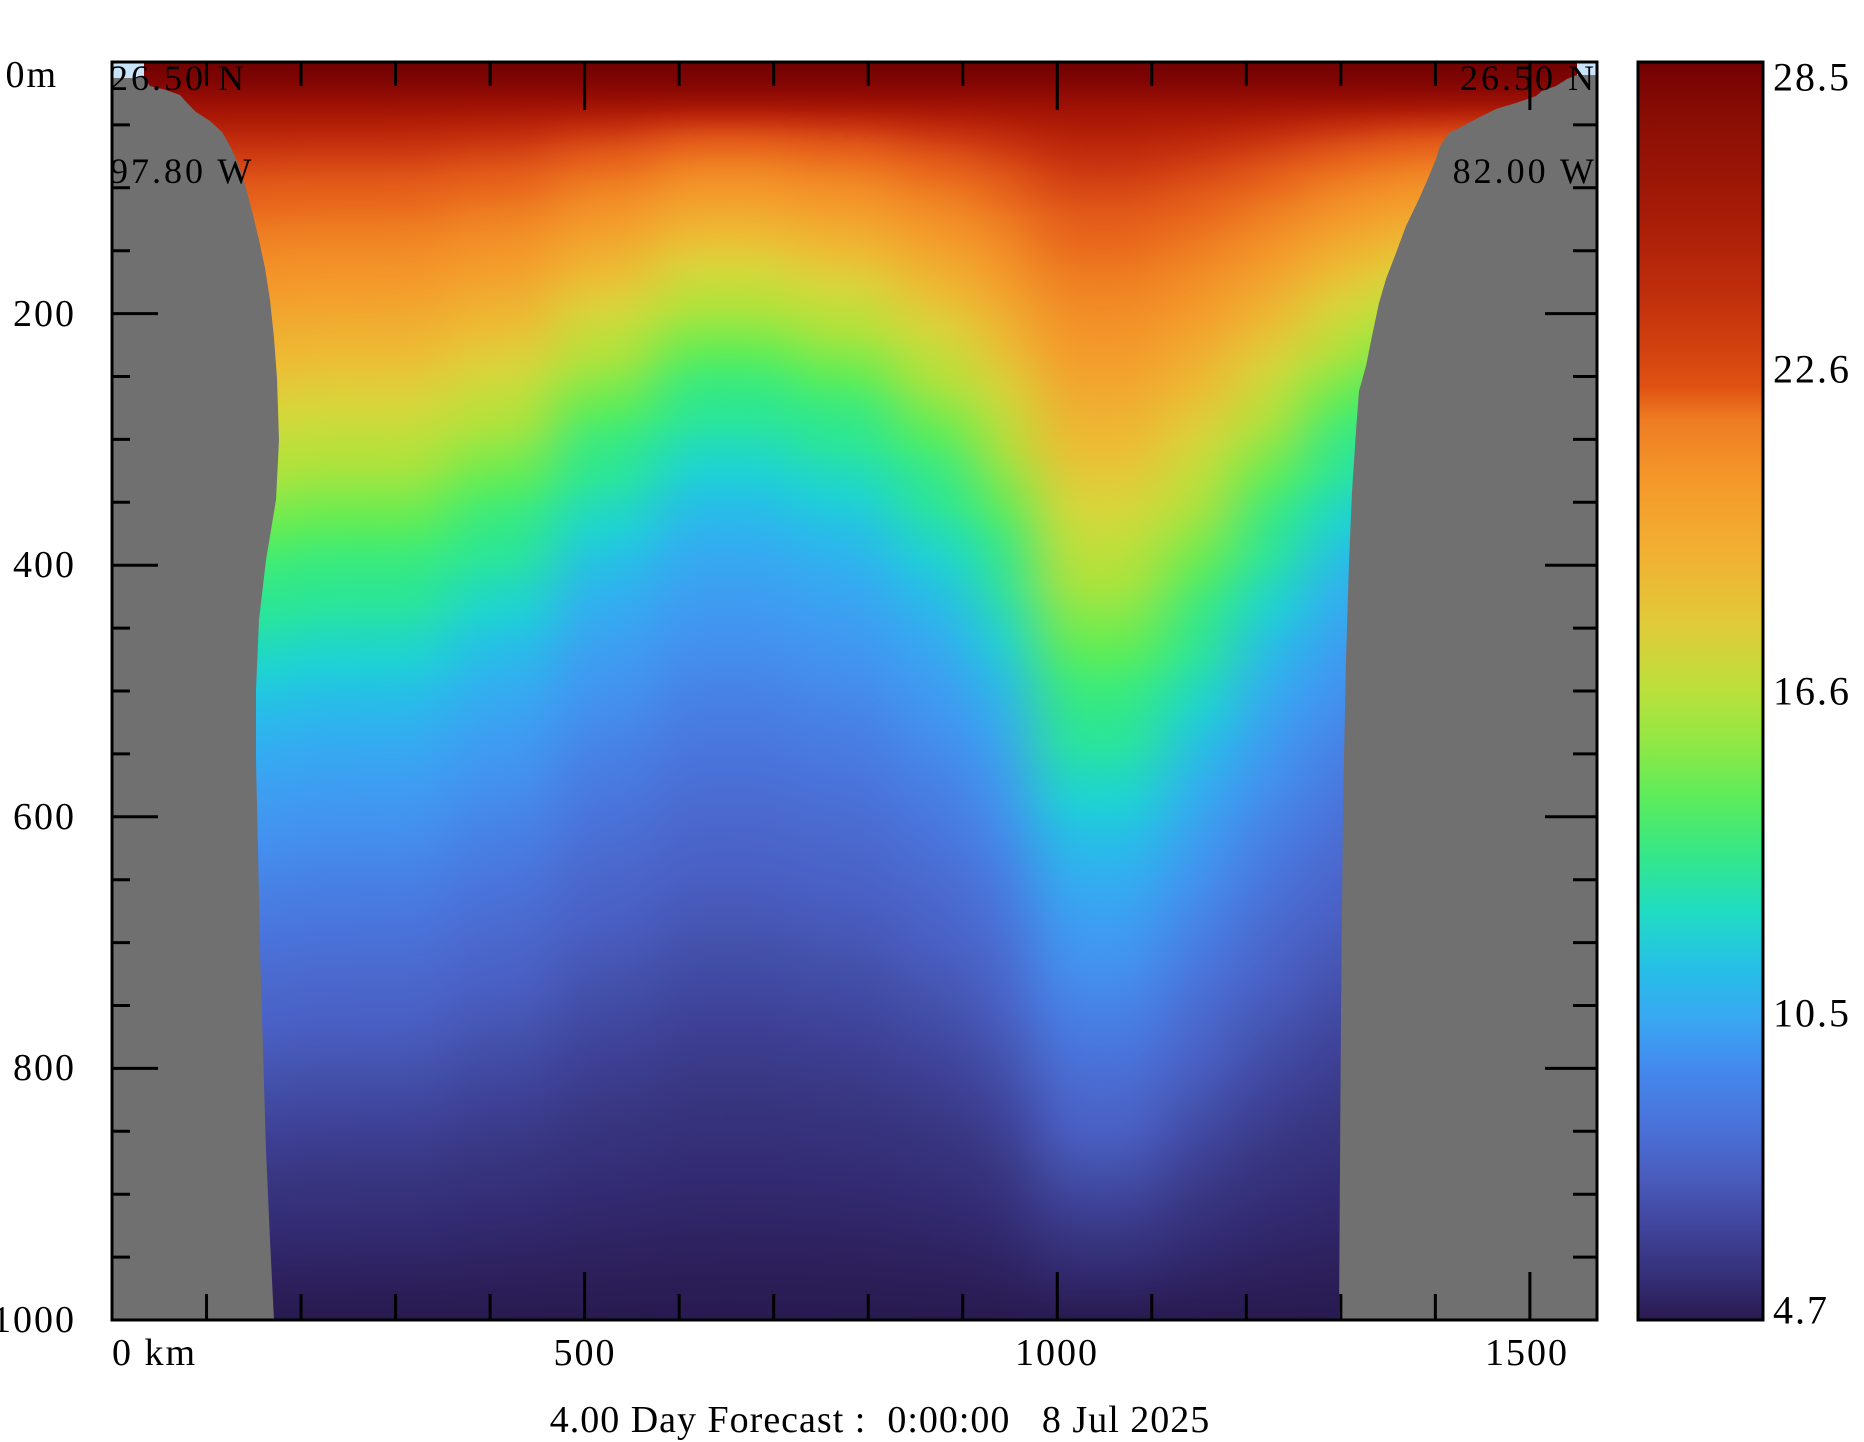 The width and height of the screenshot is (1864, 1442). I want to click on x-label-1500: 1500, so click(1527, 1353).